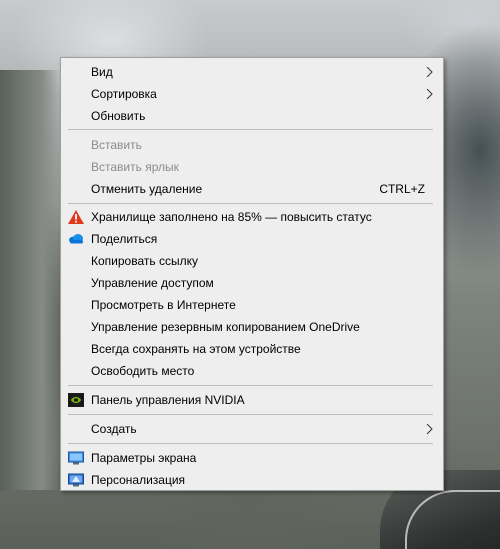  I want to click on menu-item-label: Панель управления NVIDIA, so click(168, 400).